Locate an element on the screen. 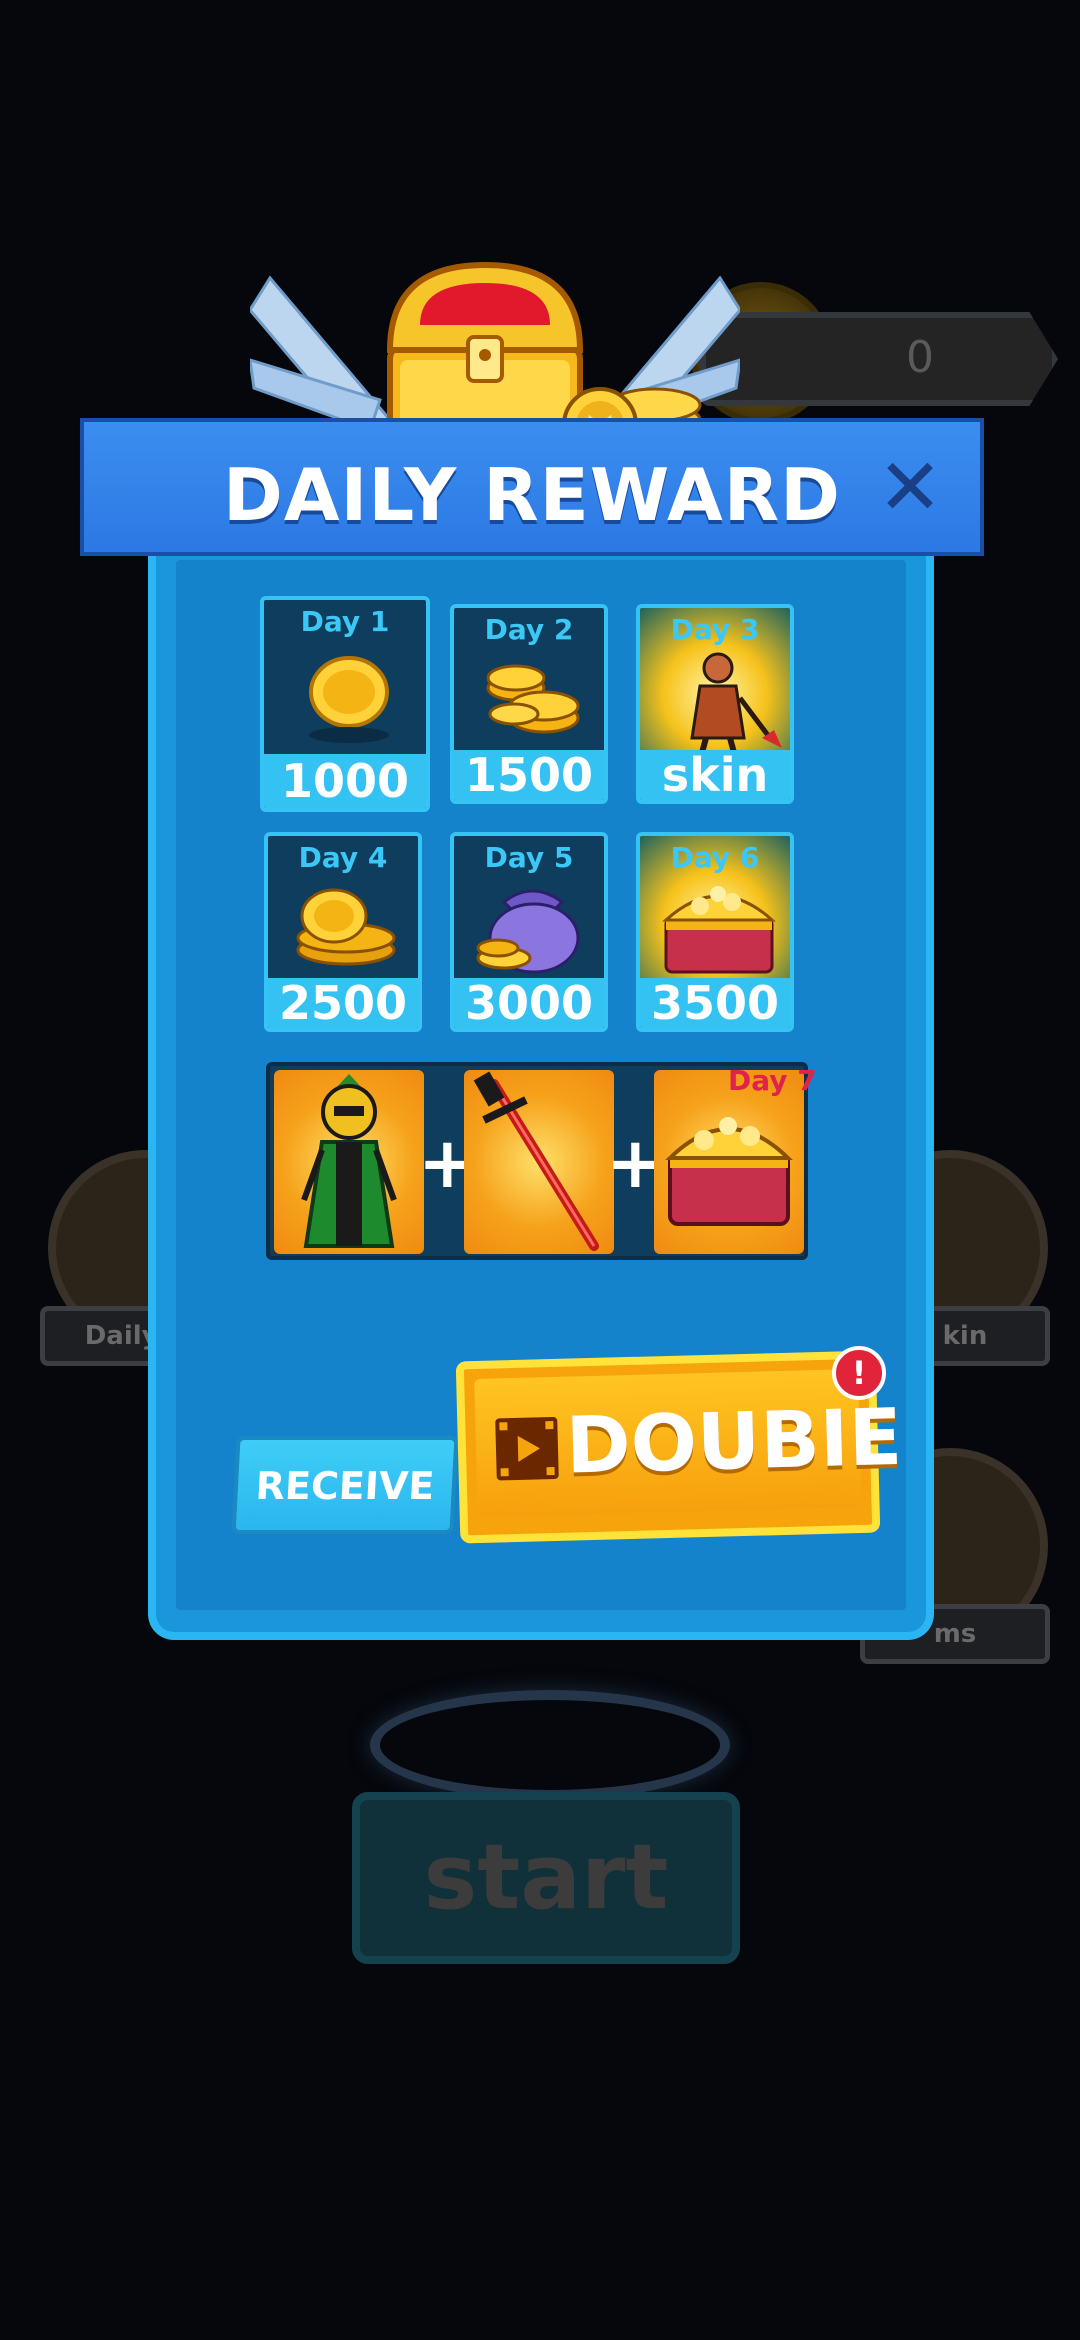 This screenshot has width=1080, height=2340. day7-item-sword is located at coordinates (539, 1162).